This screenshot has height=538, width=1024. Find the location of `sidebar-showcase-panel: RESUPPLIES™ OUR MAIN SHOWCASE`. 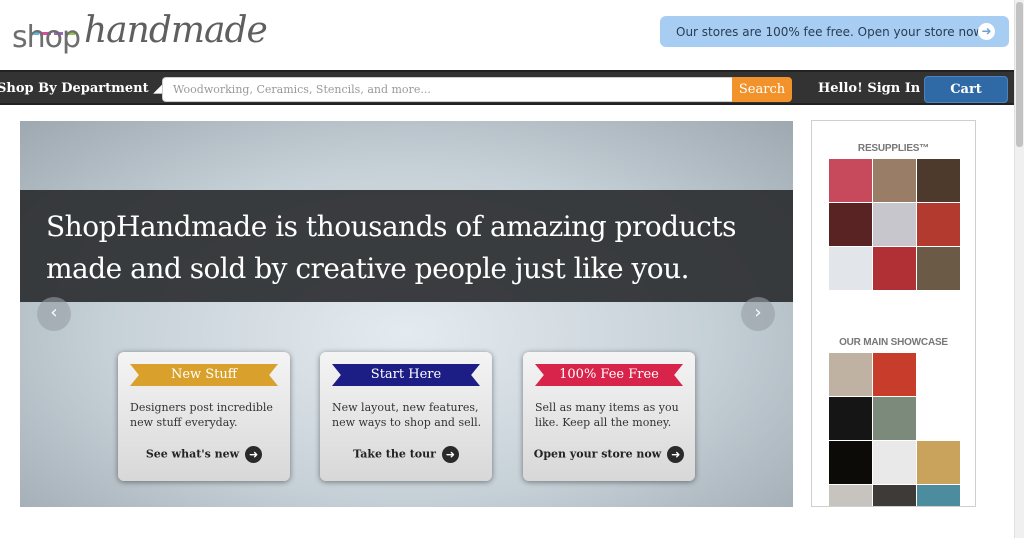

sidebar-showcase-panel: RESUPPLIES™ OUR MAIN SHOWCASE is located at coordinates (893, 313).